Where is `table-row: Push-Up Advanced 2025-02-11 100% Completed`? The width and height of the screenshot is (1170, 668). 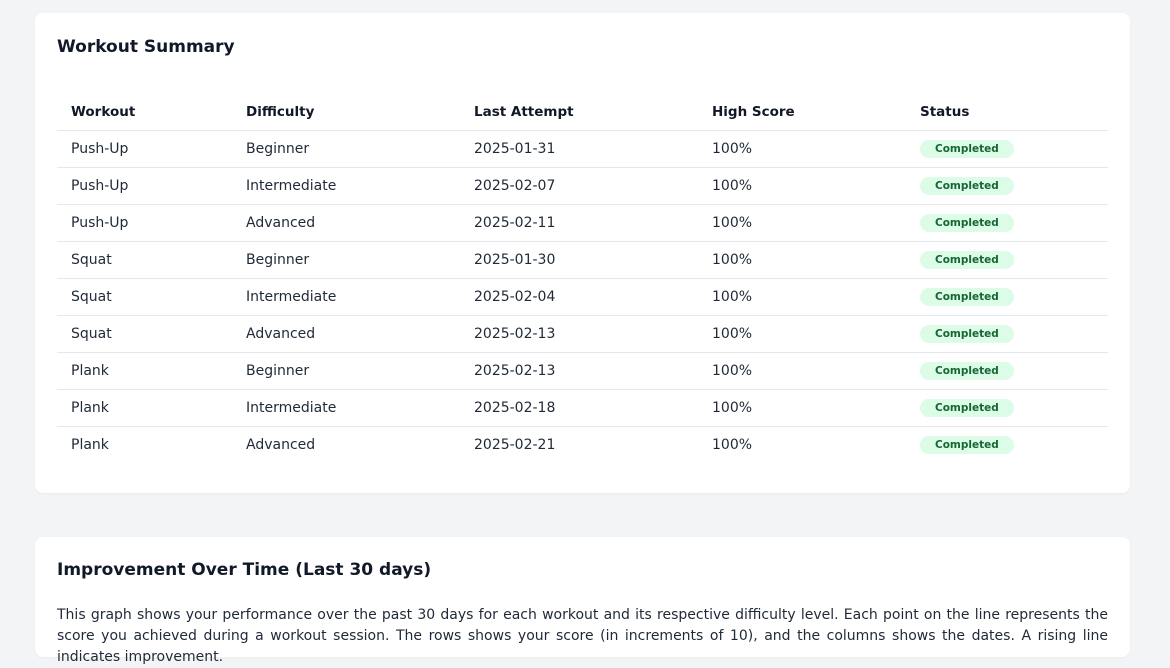
table-row: Push-Up Advanced 2025-02-11 100% Completed is located at coordinates (582, 223).